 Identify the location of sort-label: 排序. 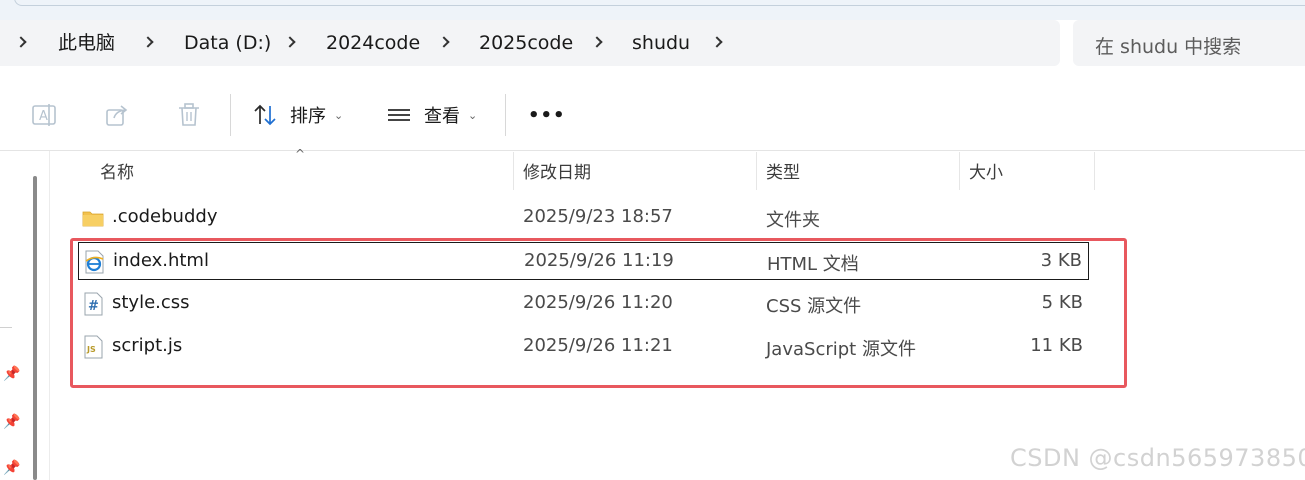
(308, 116).